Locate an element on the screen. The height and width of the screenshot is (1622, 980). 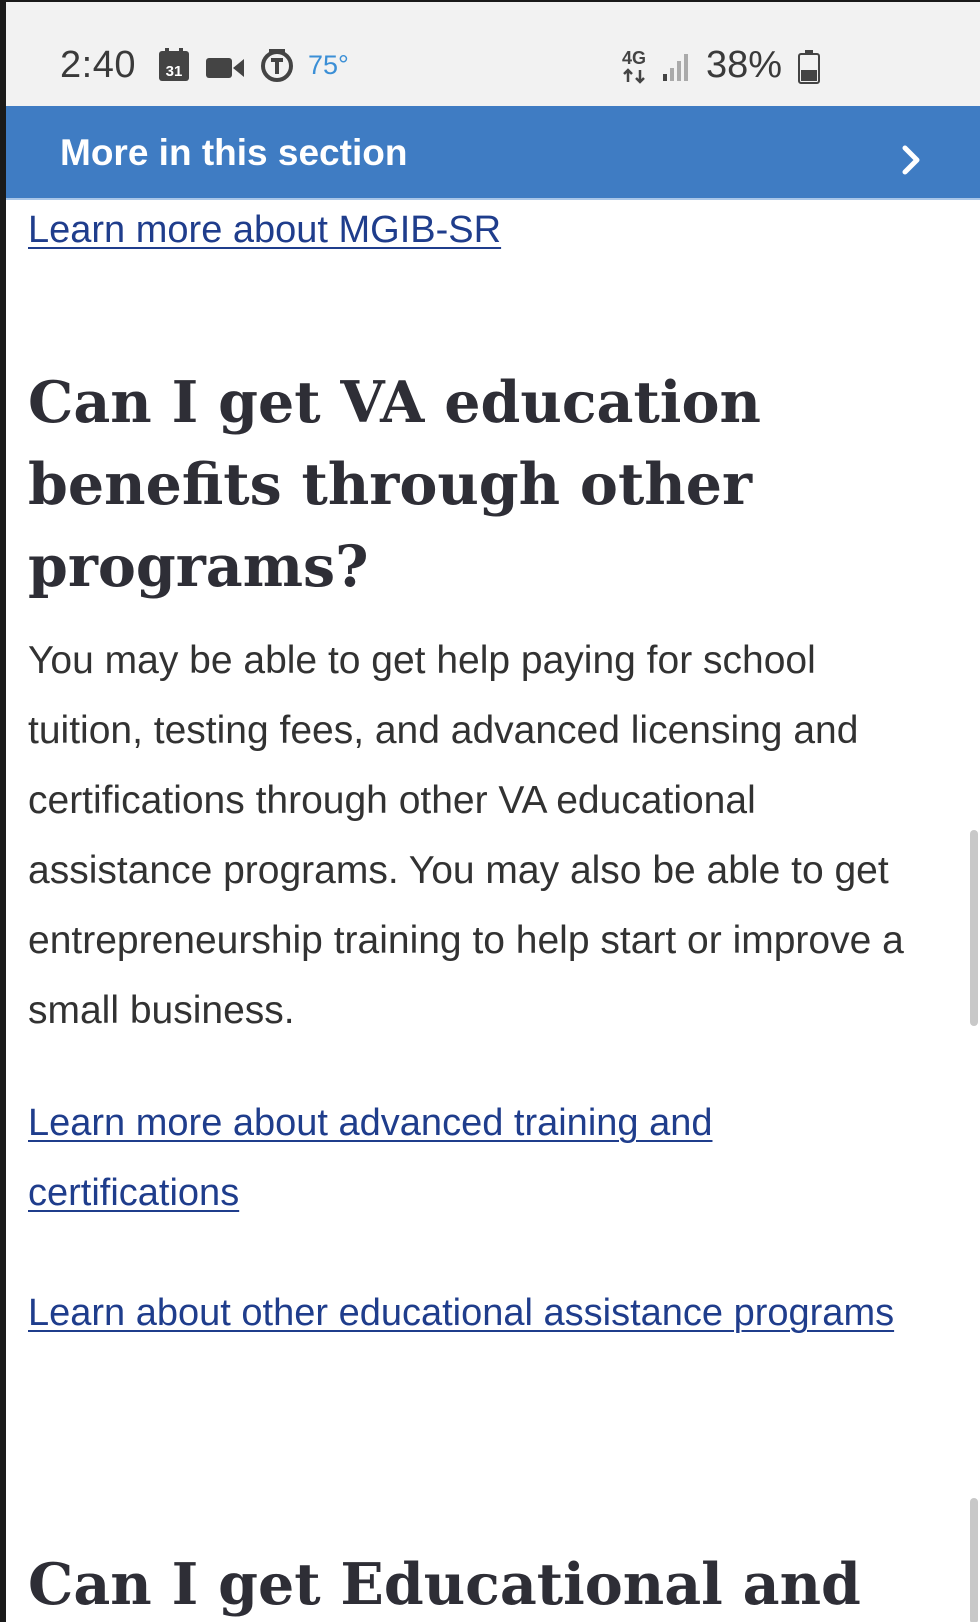
calendar-day: 31 is located at coordinates (174, 71).